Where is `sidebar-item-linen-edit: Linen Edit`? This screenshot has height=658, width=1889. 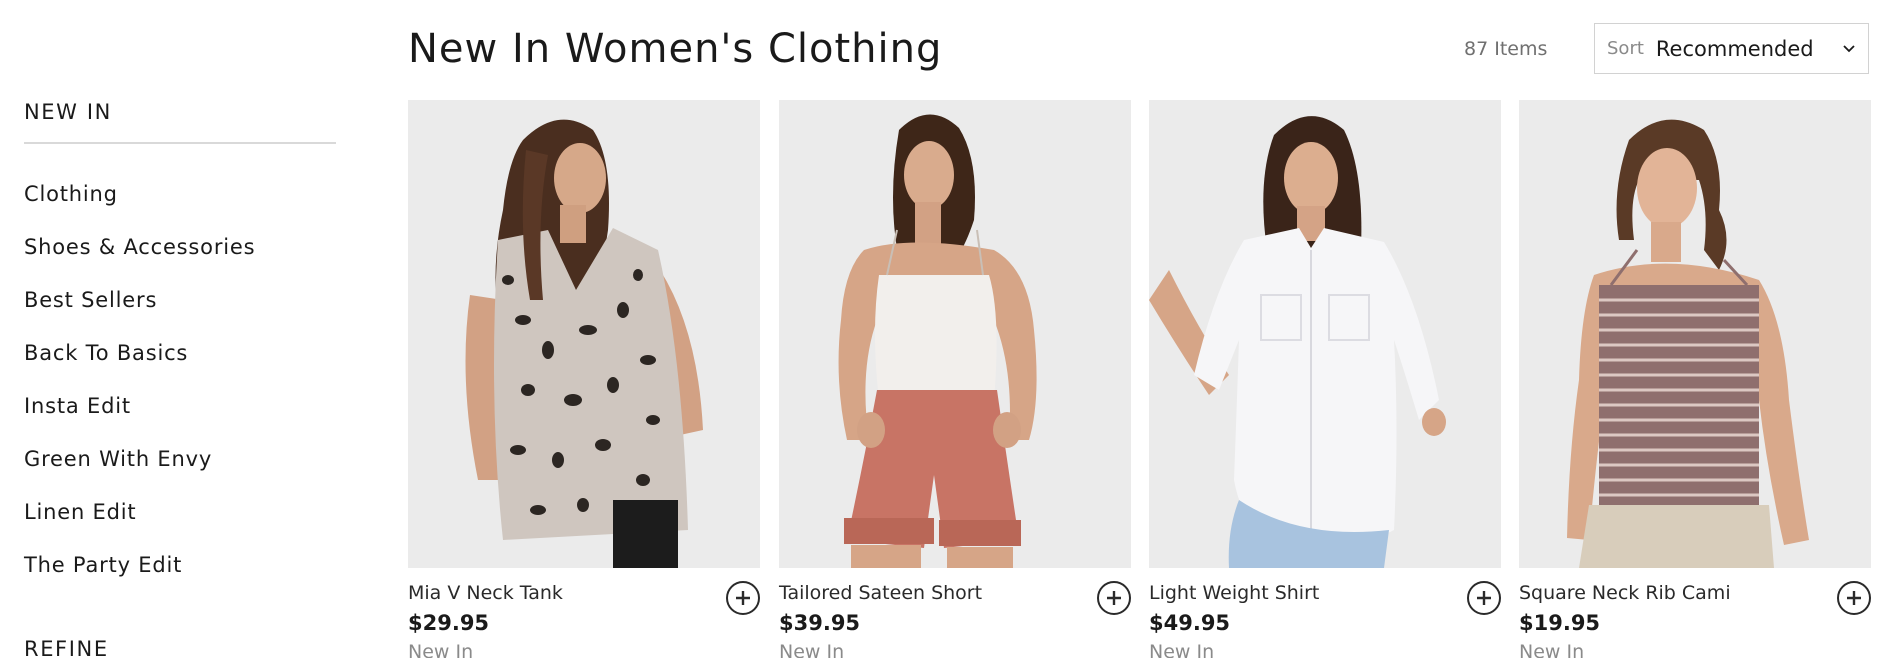 sidebar-item-linen-edit: Linen Edit is located at coordinates (139, 522).